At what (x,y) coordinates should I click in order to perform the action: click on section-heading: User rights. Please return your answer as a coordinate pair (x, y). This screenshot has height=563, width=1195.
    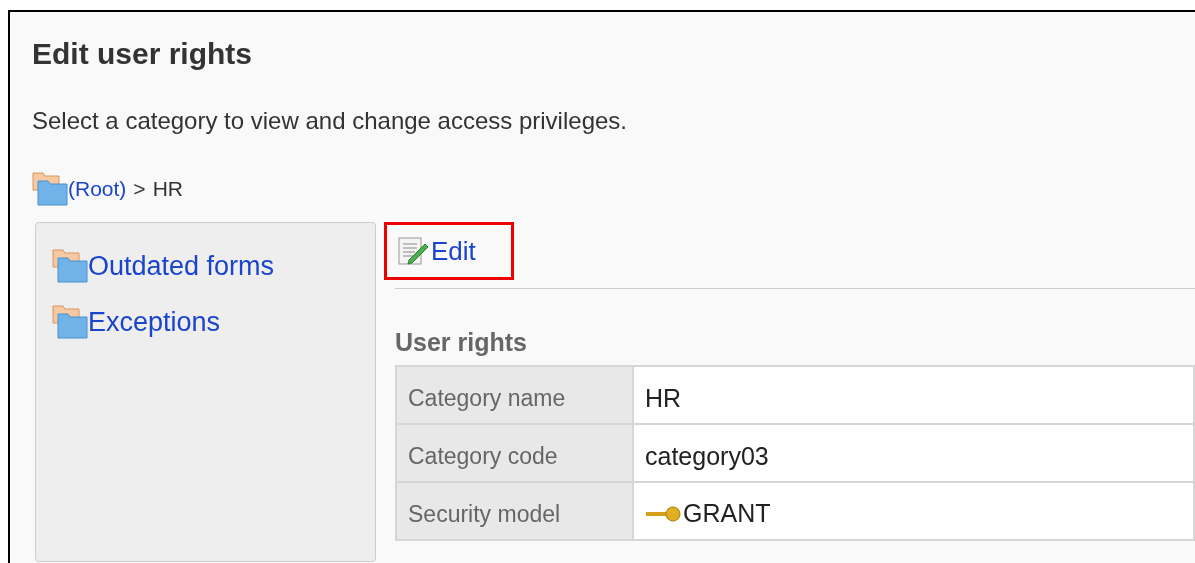
    Looking at the image, I should click on (461, 342).